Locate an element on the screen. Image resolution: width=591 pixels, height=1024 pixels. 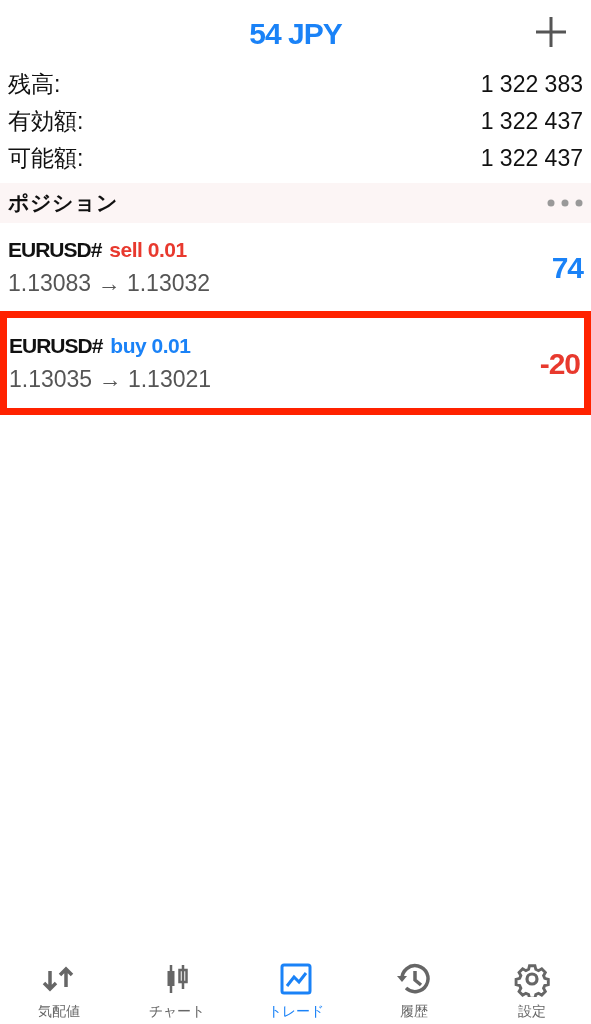
order-type: buy 0.01 is located at coordinates (150, 346).